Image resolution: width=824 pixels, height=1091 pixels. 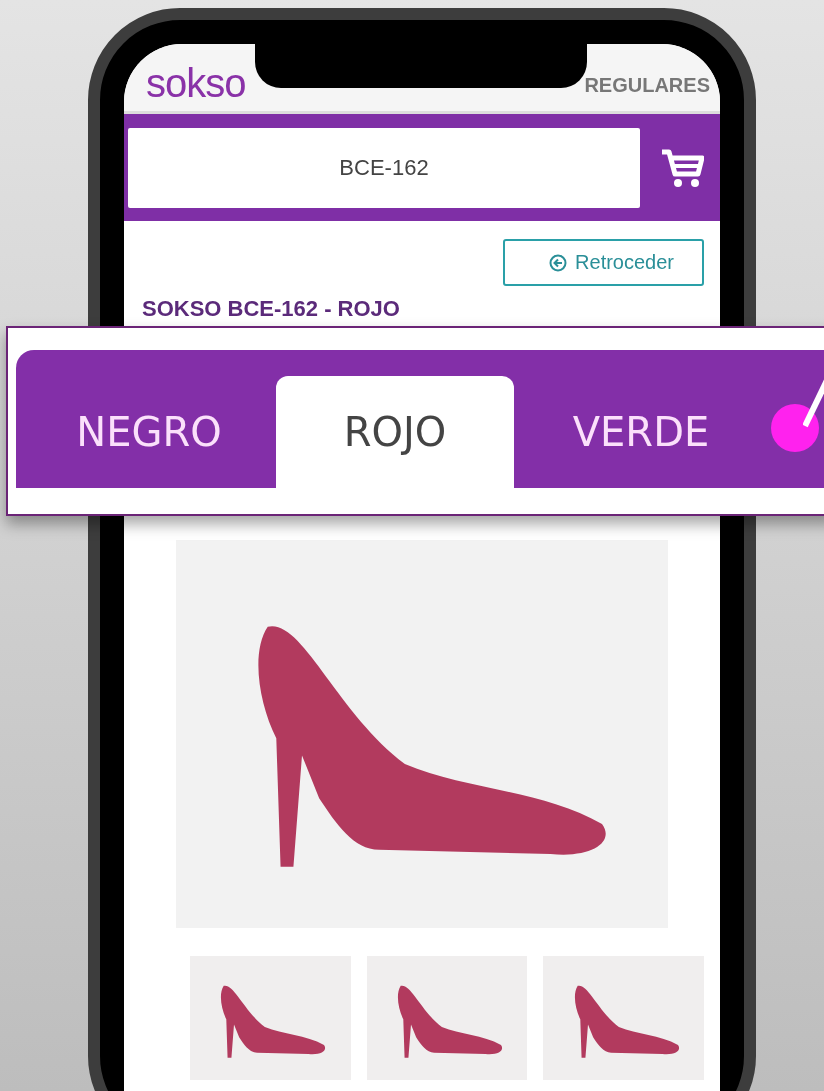 What do you see at coordinates (384, 167) in the screenshot?
I see `search-field: BCE-162` at bounding box center [384, 167].